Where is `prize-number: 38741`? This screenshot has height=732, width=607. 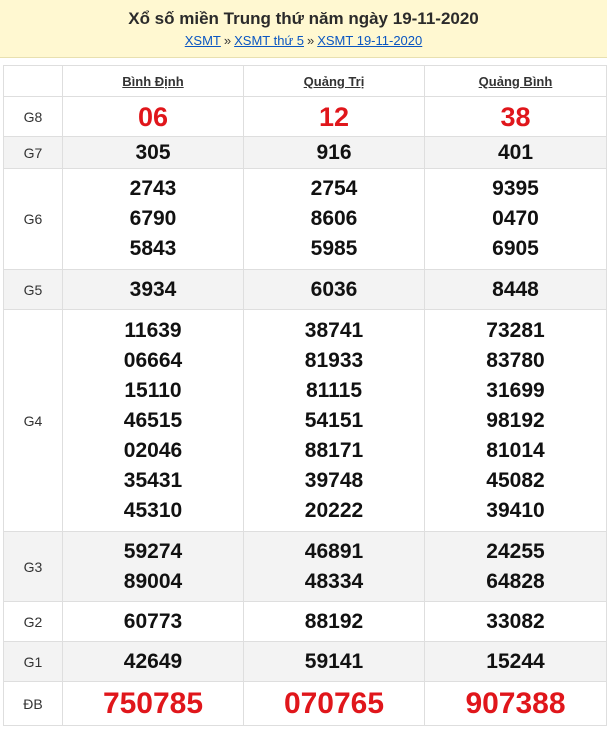 prize-number: 38741 is located at coordinates (334, 330).